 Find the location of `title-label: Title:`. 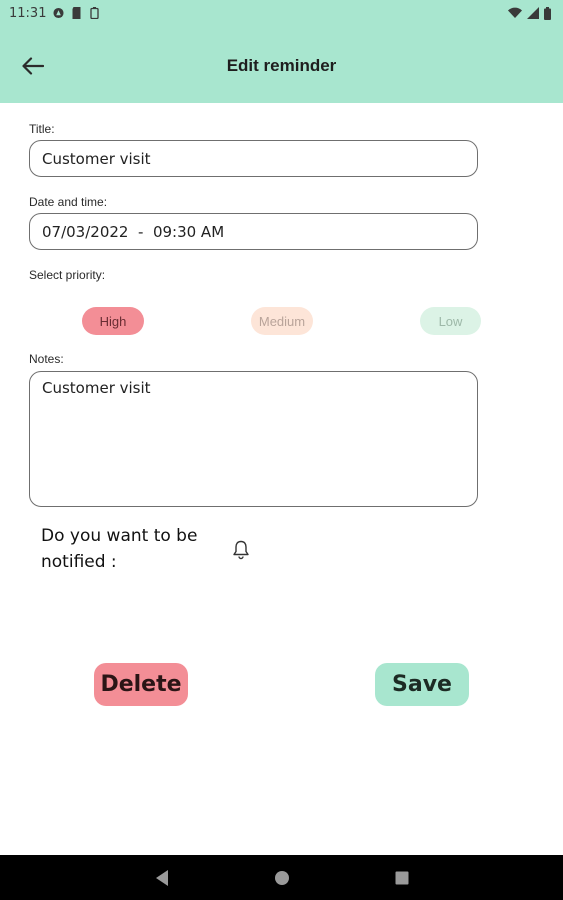

title-label: Title: is located at coordinates (42, 129).